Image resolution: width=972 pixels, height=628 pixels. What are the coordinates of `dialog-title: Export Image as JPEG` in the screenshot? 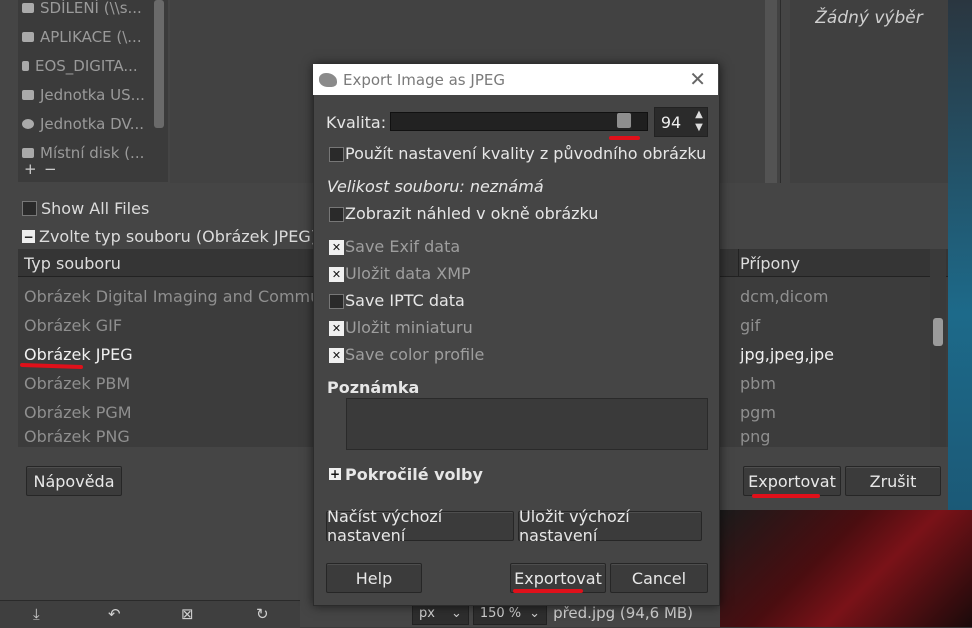 It's located at (424, 79).